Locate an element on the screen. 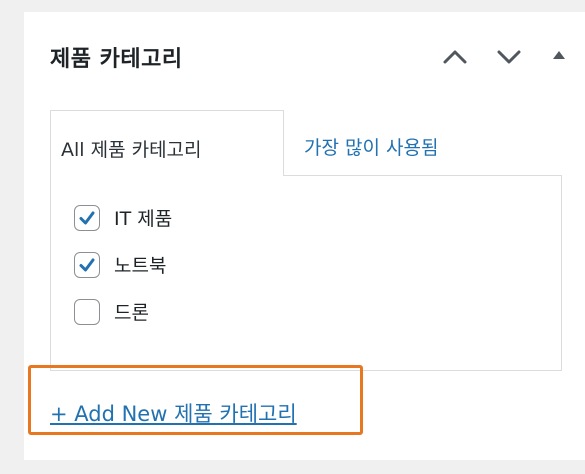 The width and height of the screenshot is (585, 474). tab-most-used: 가장 많이 사용됨 is located at coordinates (371, 146).